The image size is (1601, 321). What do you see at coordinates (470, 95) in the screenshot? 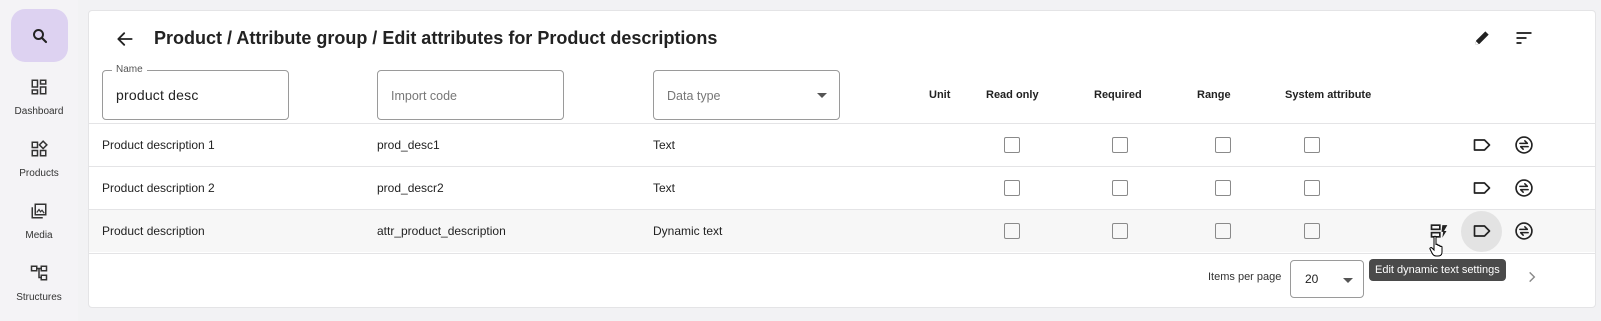
I see `import-code-filter-field: Import code` at bounding box center [470, 95].